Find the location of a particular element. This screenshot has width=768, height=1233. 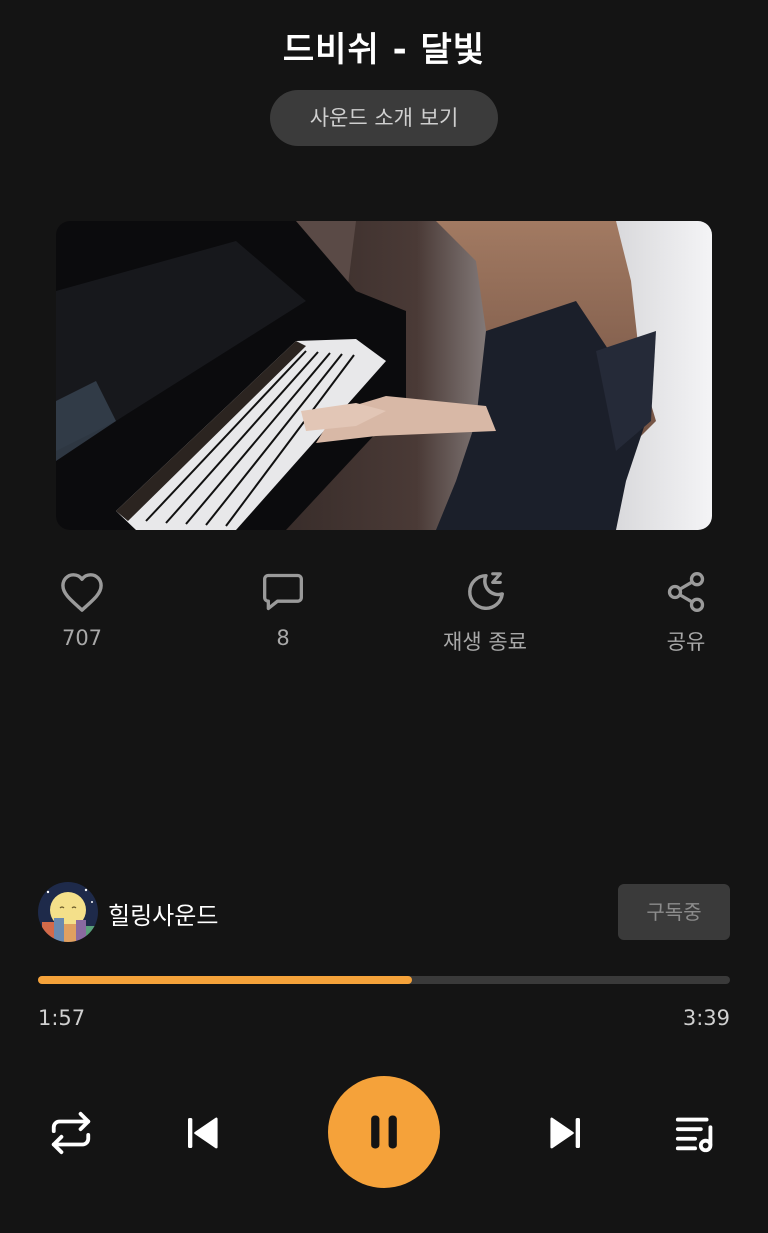

track-title: 드비쉬 - 달빛 is located at coordinates (384, 50).